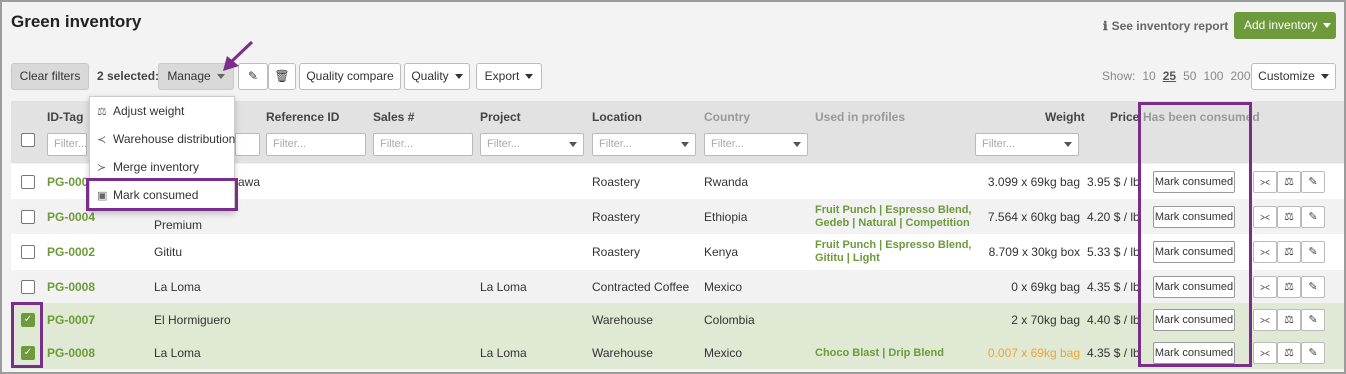  I want to click on page-size-10: 10, so click(1148, 76).